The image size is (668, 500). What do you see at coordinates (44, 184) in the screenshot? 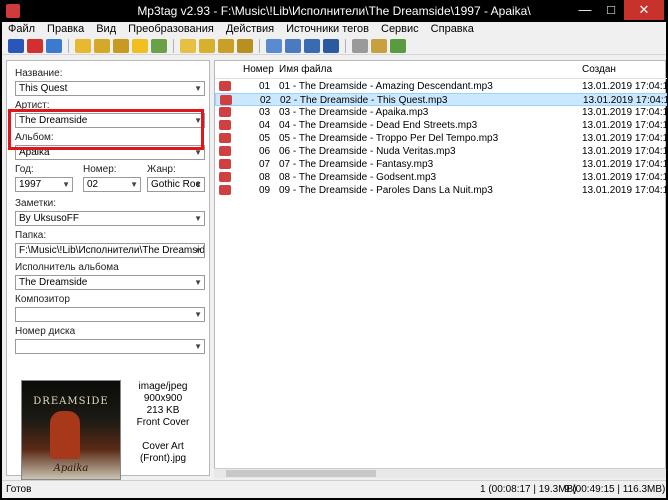
I see `year-field: 1997 ▼` at bounding box center [44, 184].